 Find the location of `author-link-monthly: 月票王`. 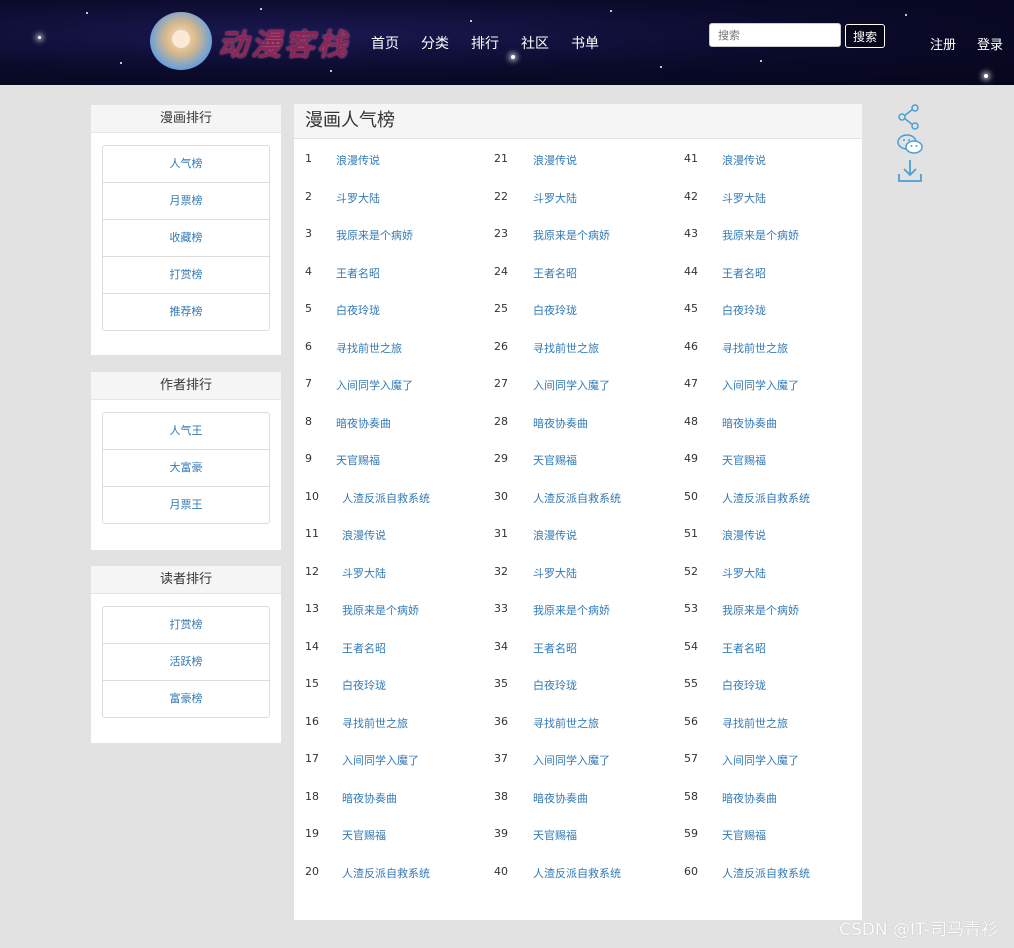

author-link-monthly: 月票王 is located at coordinates (186, 505).